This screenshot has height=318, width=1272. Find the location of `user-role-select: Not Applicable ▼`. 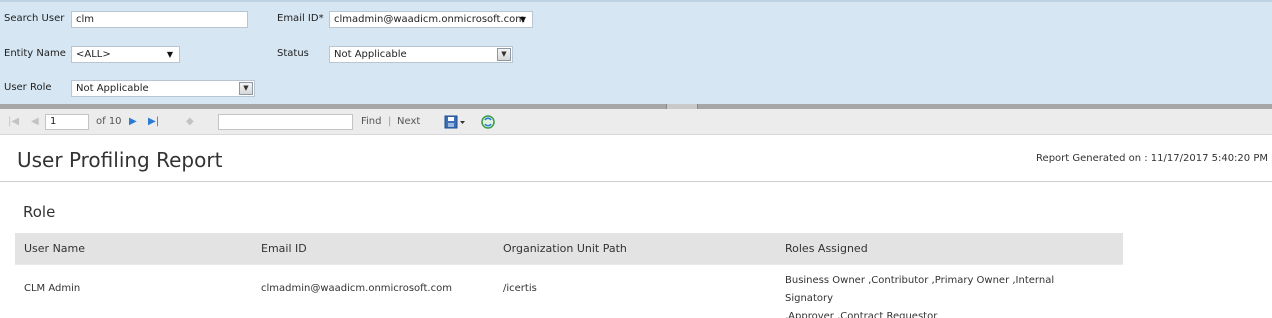

user-role-select: Not Applicable ▼ is located at coordinates (163, 88).